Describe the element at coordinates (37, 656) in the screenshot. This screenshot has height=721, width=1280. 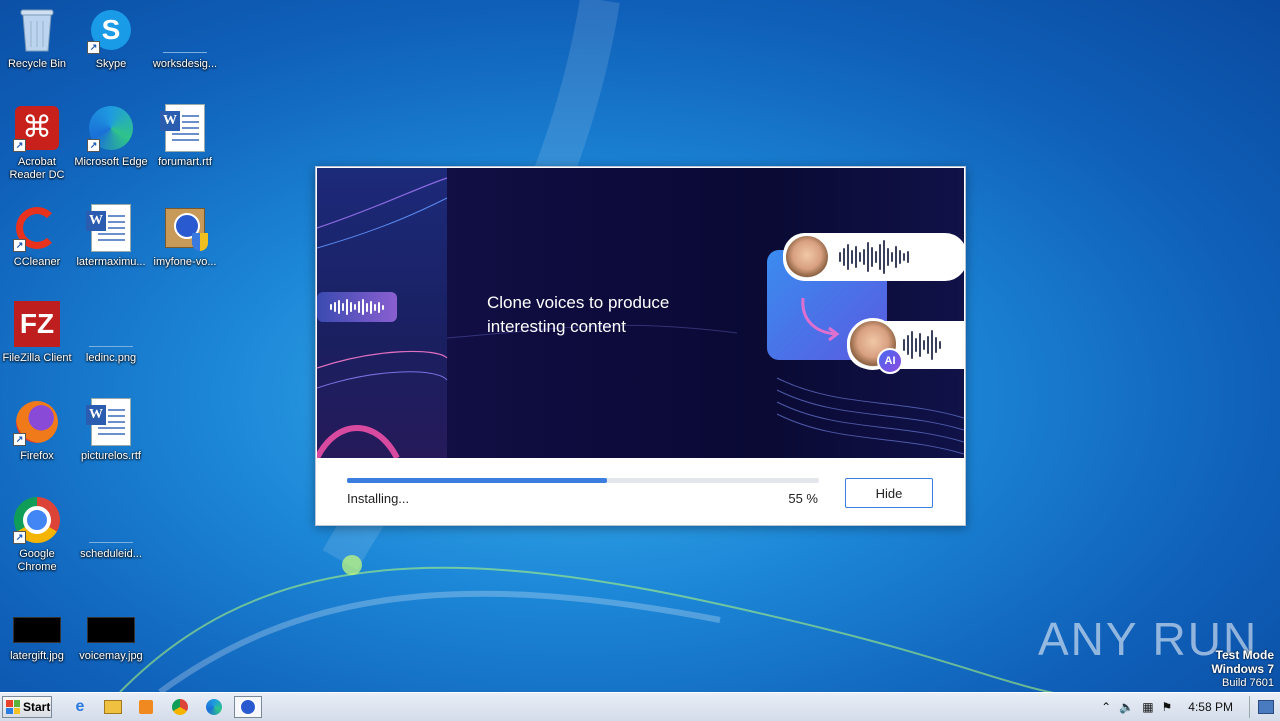
I see `desktop-icon-label: latergift.jpg` at that location.